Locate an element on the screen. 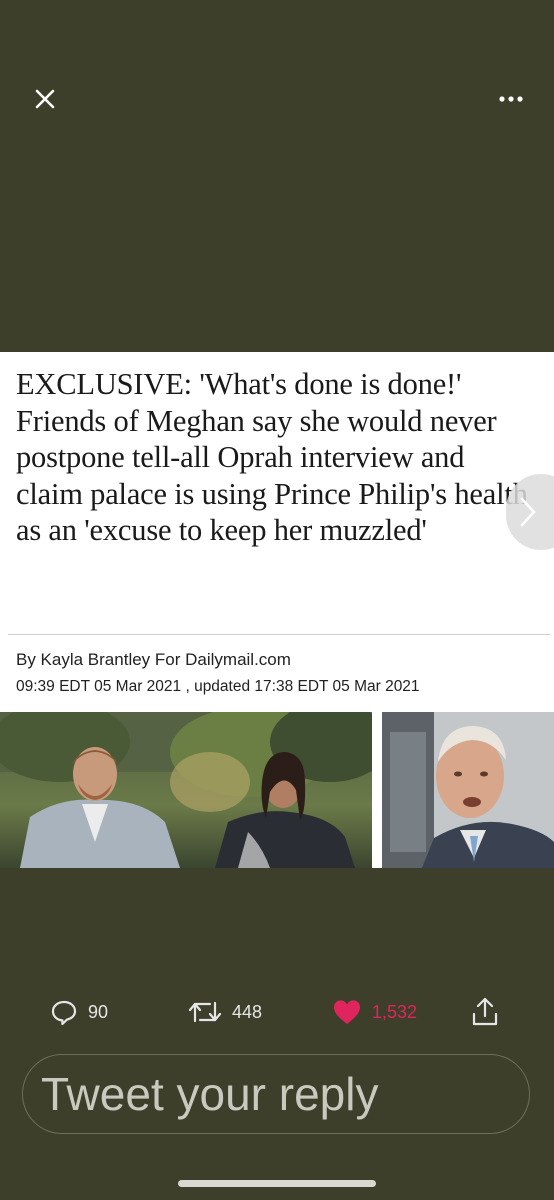 The image size is (554, 1200). more-horizontal-icon is located at coordinates (511, 99).